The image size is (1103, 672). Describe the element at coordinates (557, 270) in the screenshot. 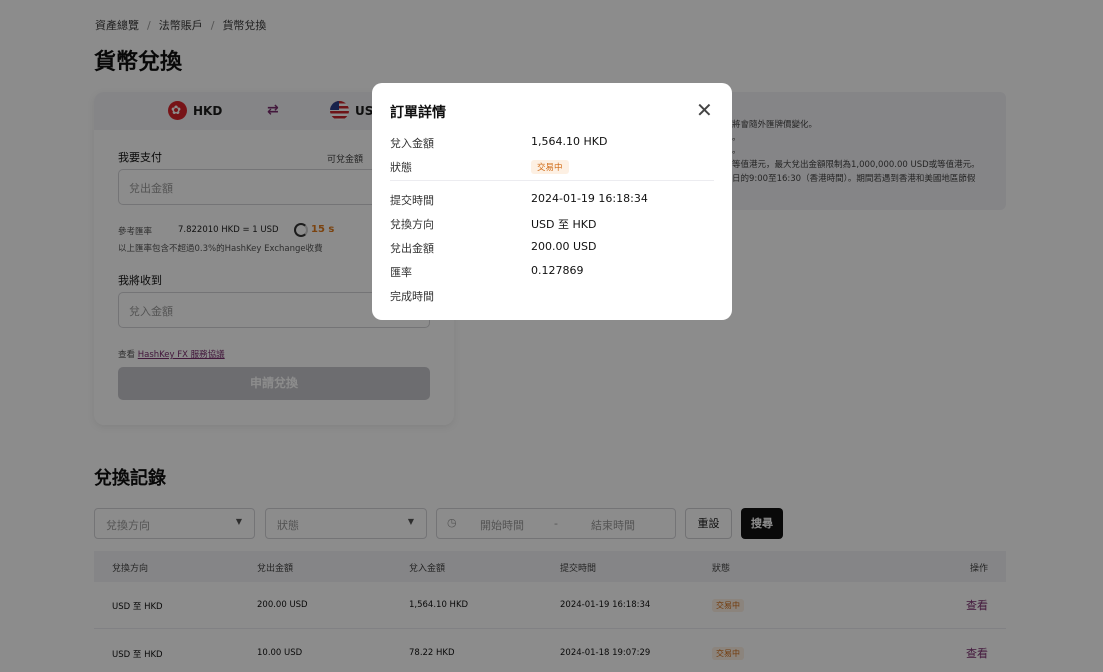

I see `detail-rate: 0.127869` at that location.